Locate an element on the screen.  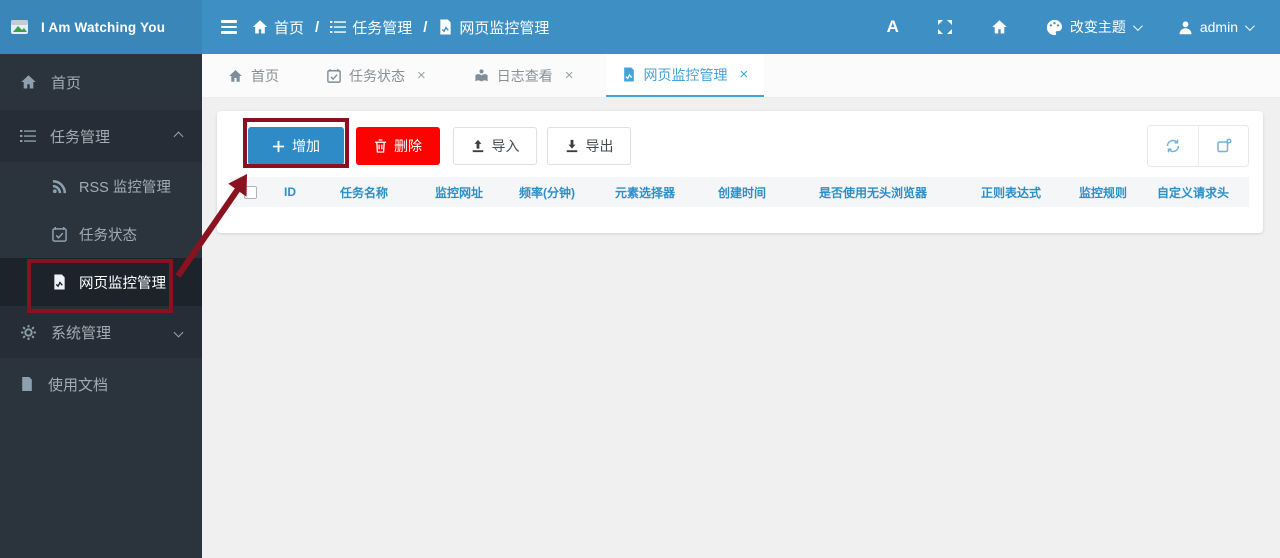
delete-button: 删除 is located at coordinates (398, 146).